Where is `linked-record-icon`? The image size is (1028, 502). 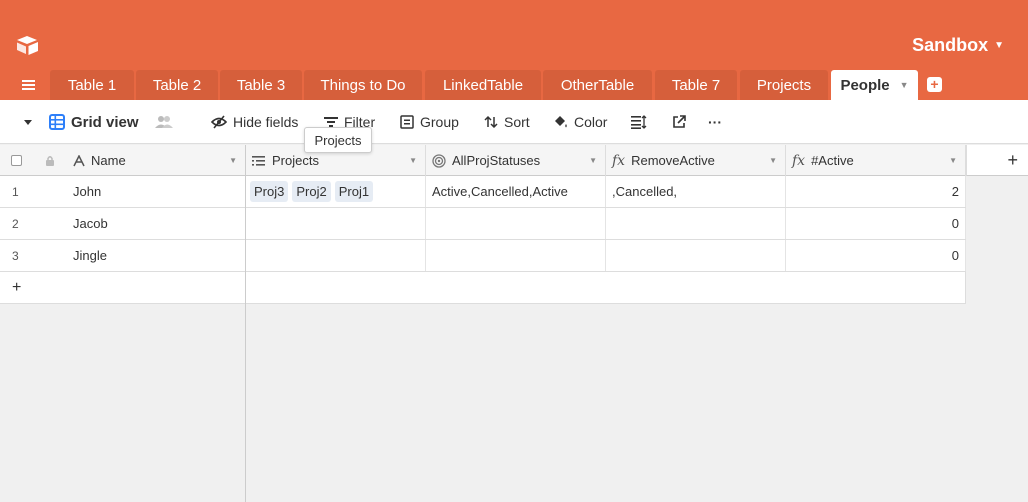
linked-record-icon is located at coordinates (259, 161).